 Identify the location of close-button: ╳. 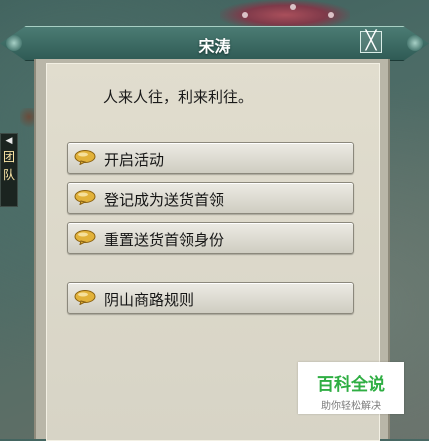
(371, 42).